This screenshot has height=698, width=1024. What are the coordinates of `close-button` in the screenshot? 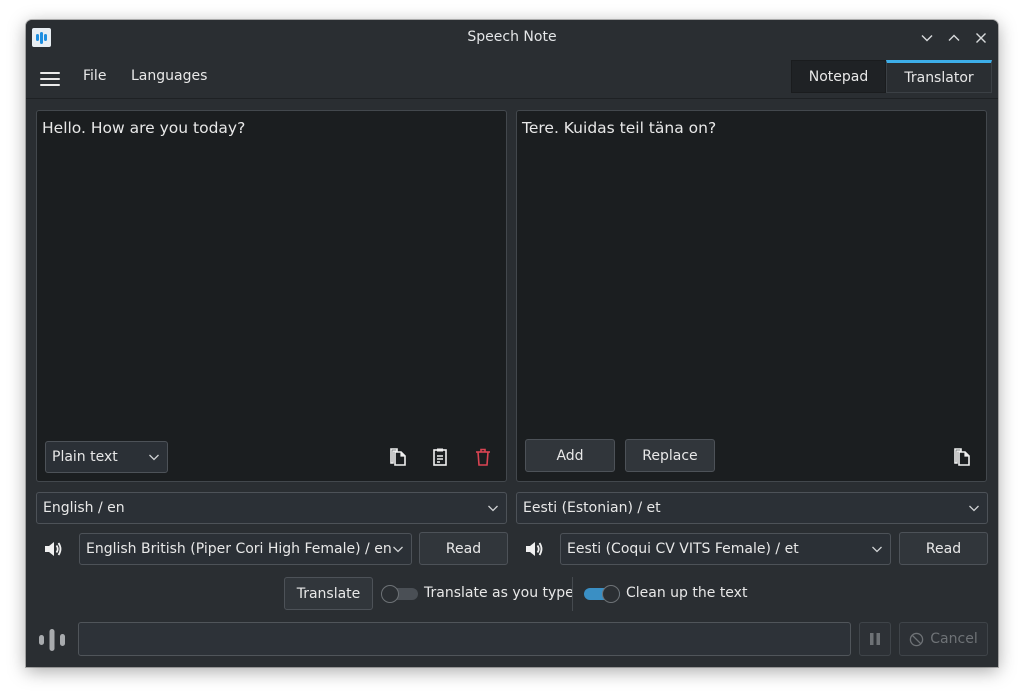 It's located at (981, 38).